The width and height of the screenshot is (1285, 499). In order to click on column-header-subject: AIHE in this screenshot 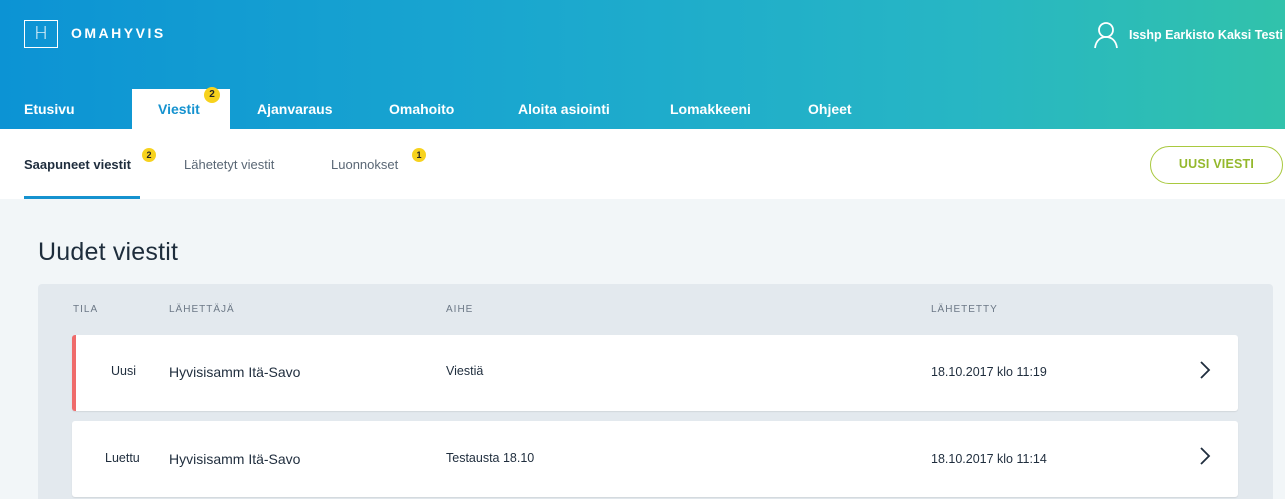, I will do `click(460, 309)`.